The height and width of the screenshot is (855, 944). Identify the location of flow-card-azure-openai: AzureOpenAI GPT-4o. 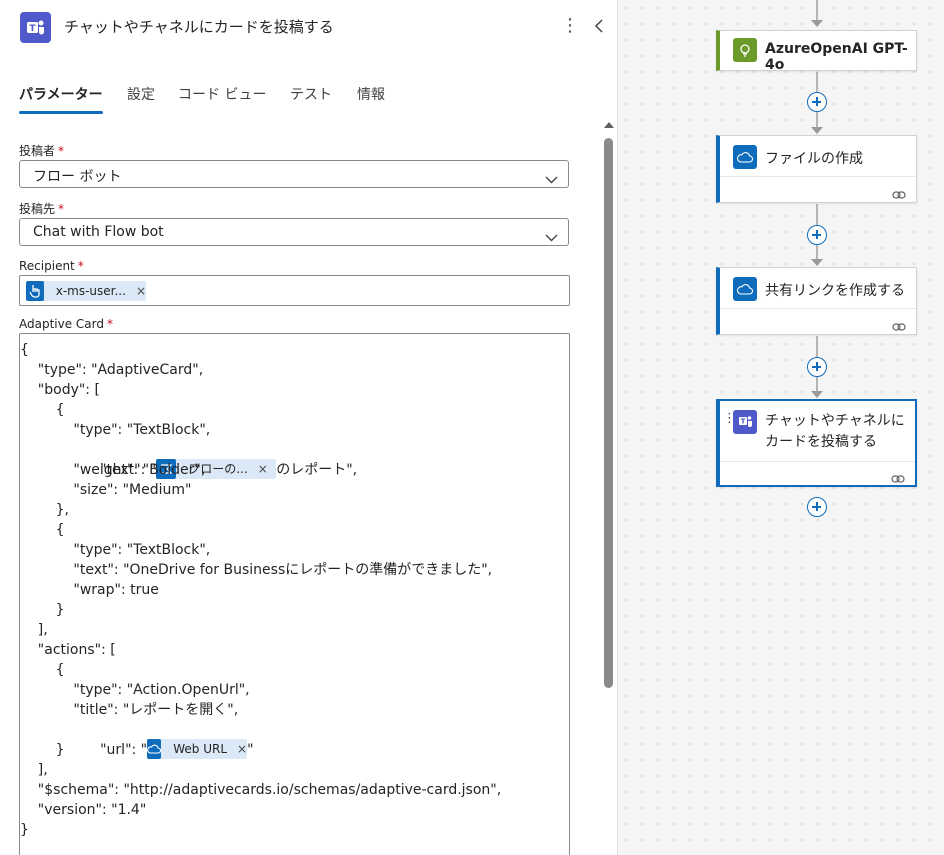
(816, 51).